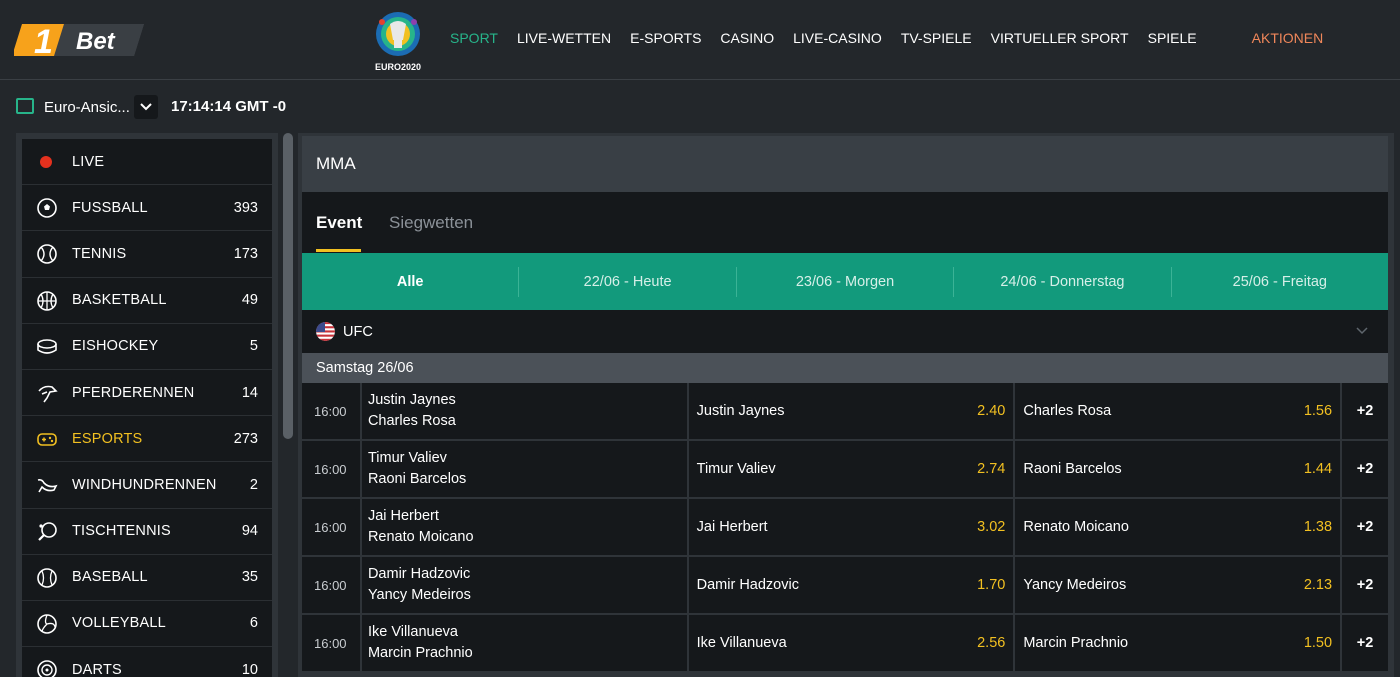 This screenshot has height=677, width=1400. What do you see at coordinates (525, 643) in the screenshot?
I see `event-teams: Ike Villanueva Marcin Prachnio` at bounding box center [525, 643].